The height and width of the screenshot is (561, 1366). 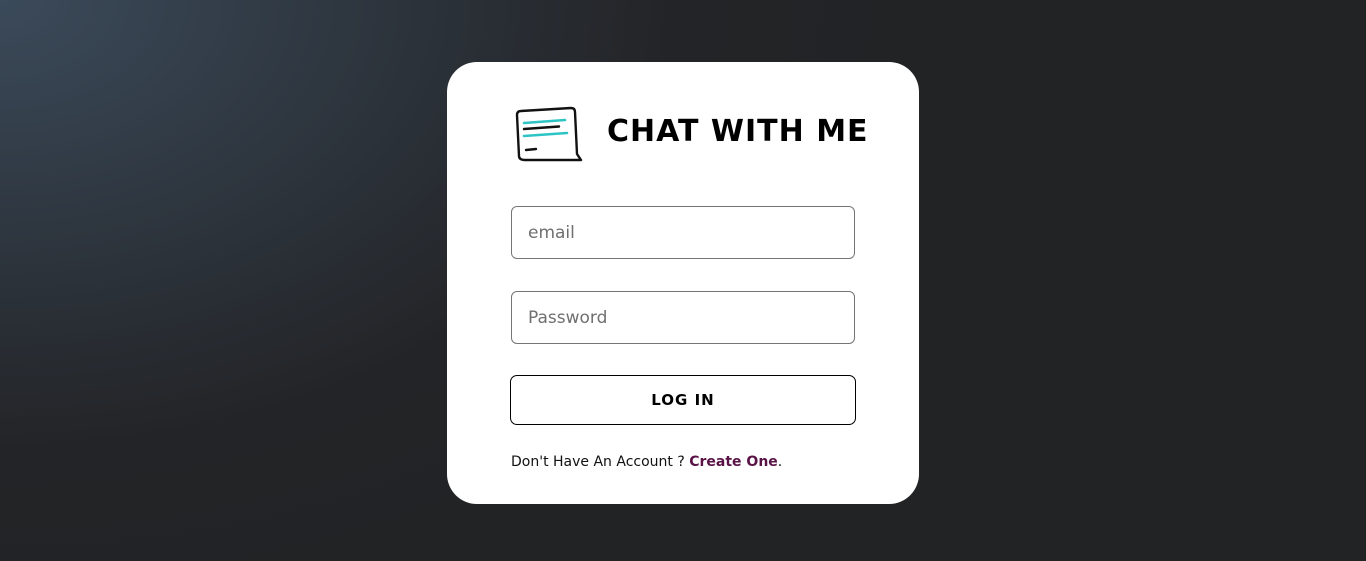 What do you see at coordinates (738, 131) in the screenshot?
I see `app-title: CHAT WITH ME` at bounding box center [738, 131].